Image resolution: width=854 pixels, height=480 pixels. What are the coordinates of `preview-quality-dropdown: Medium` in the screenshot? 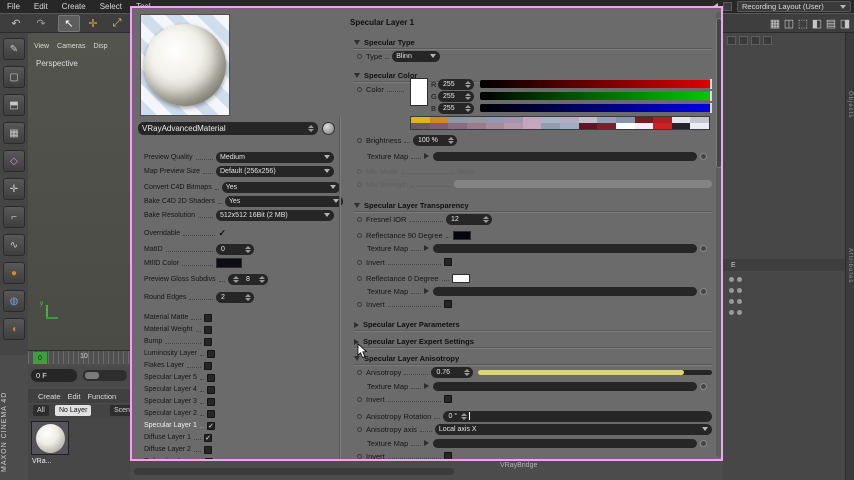 It's located at (275, 157).